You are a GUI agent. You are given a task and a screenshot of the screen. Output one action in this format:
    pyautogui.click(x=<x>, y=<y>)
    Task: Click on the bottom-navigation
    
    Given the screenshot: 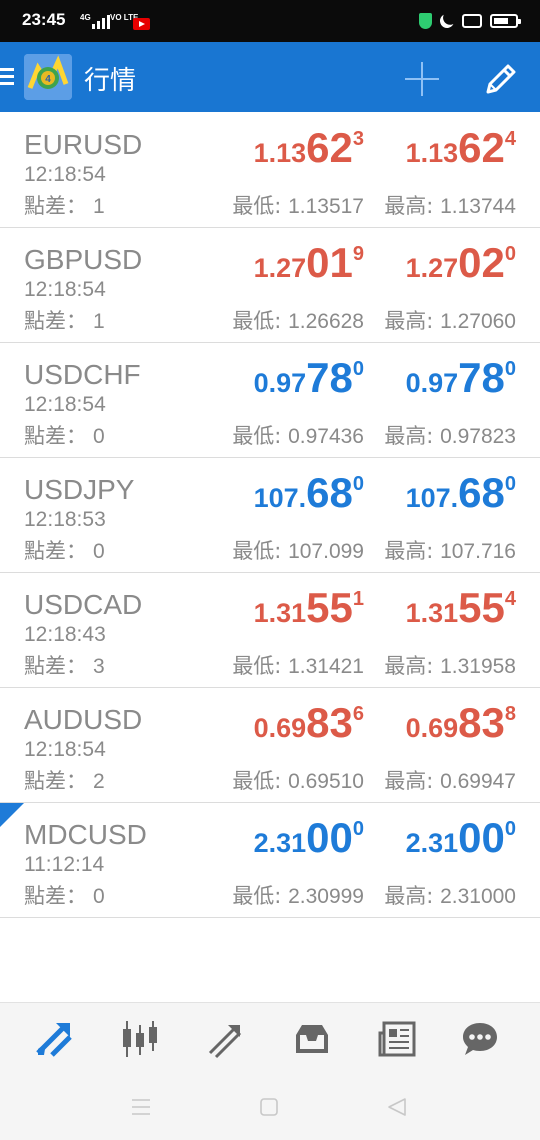 What is the action you would take?
    pyautogui.click(x=270, y=1038)
    